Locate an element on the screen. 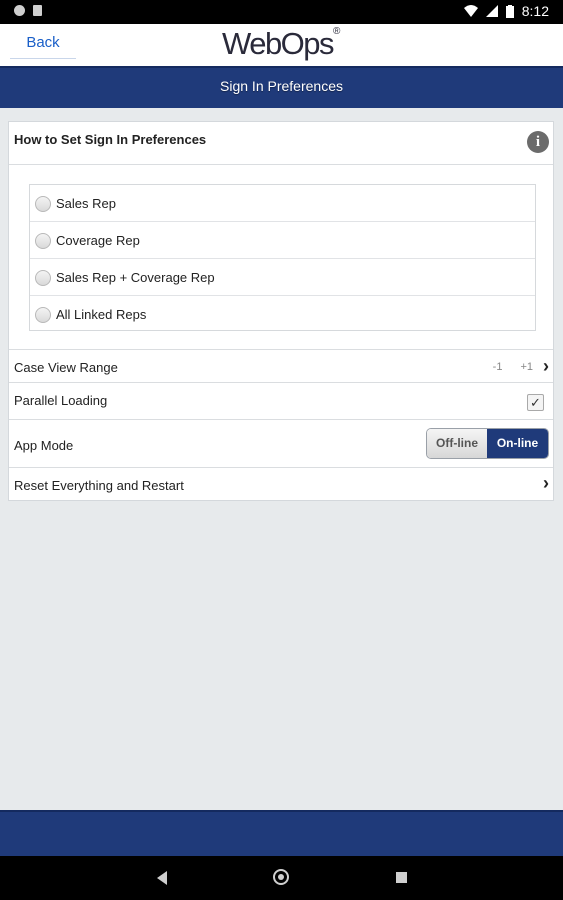  cellular-signal-icon is located at coordinates (491, 11).